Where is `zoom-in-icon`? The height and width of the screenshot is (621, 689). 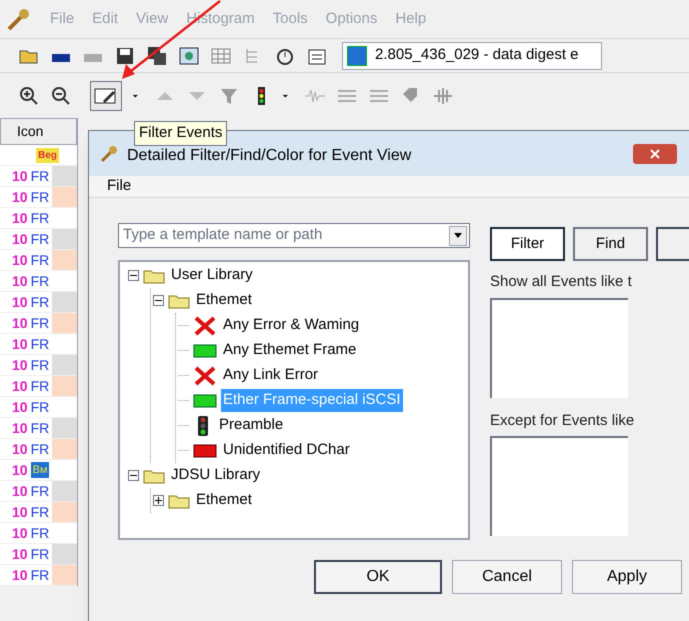 zoom-in-icon is located at coordinates (29, 95).